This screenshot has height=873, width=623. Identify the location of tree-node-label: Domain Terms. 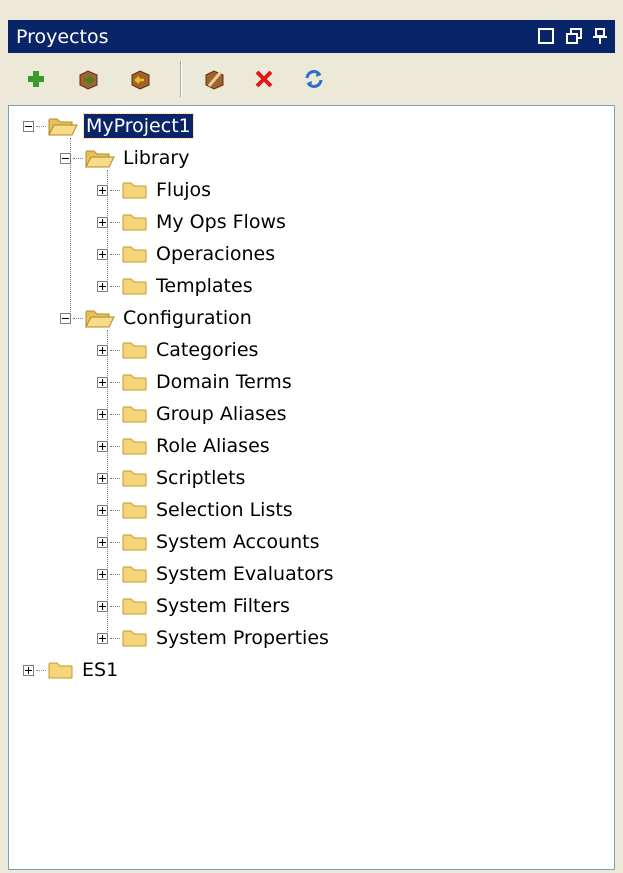
(224, 382).